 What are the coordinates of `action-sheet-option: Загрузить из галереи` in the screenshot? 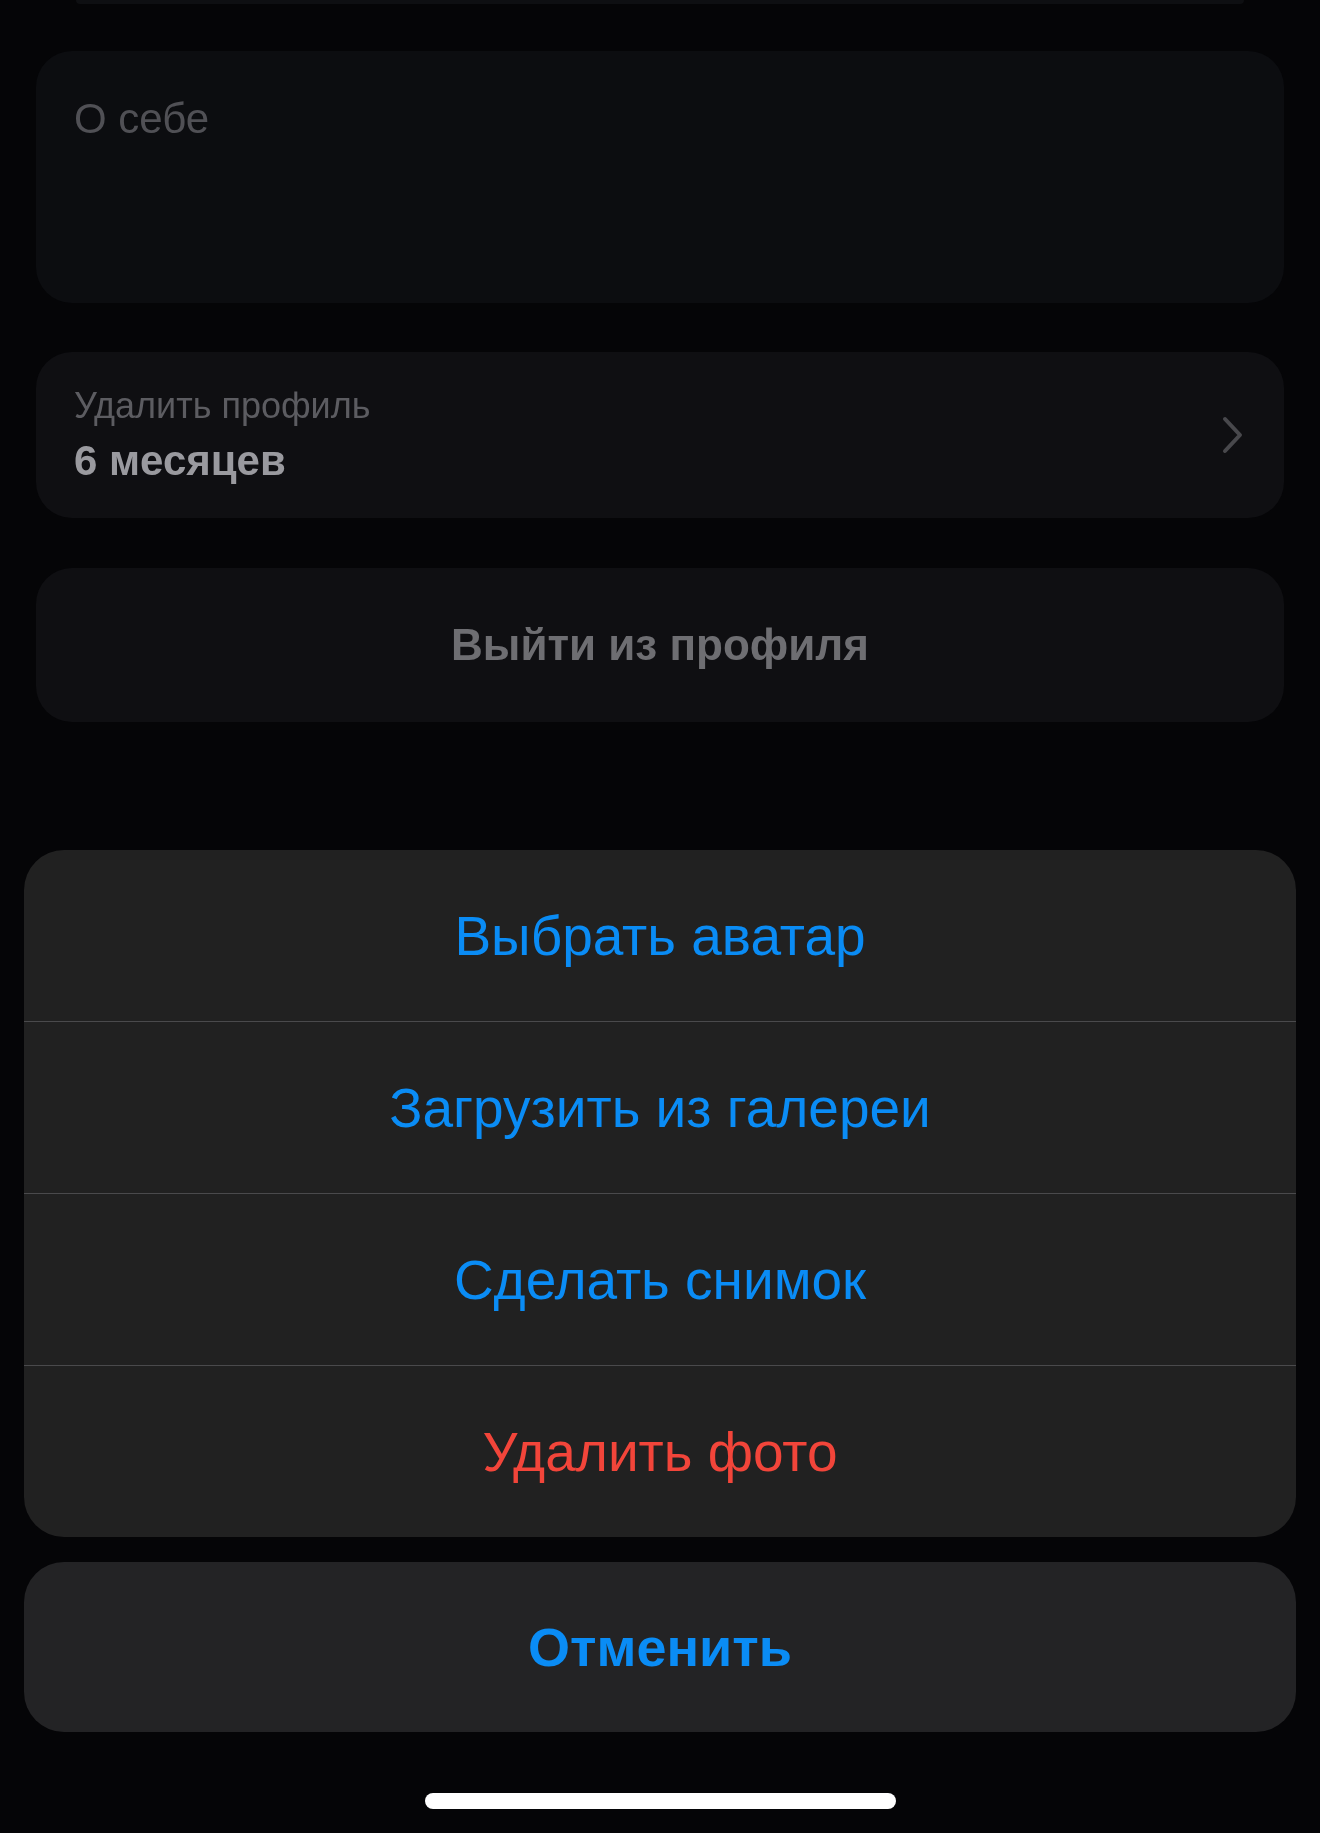 It's located at (660, 1107).